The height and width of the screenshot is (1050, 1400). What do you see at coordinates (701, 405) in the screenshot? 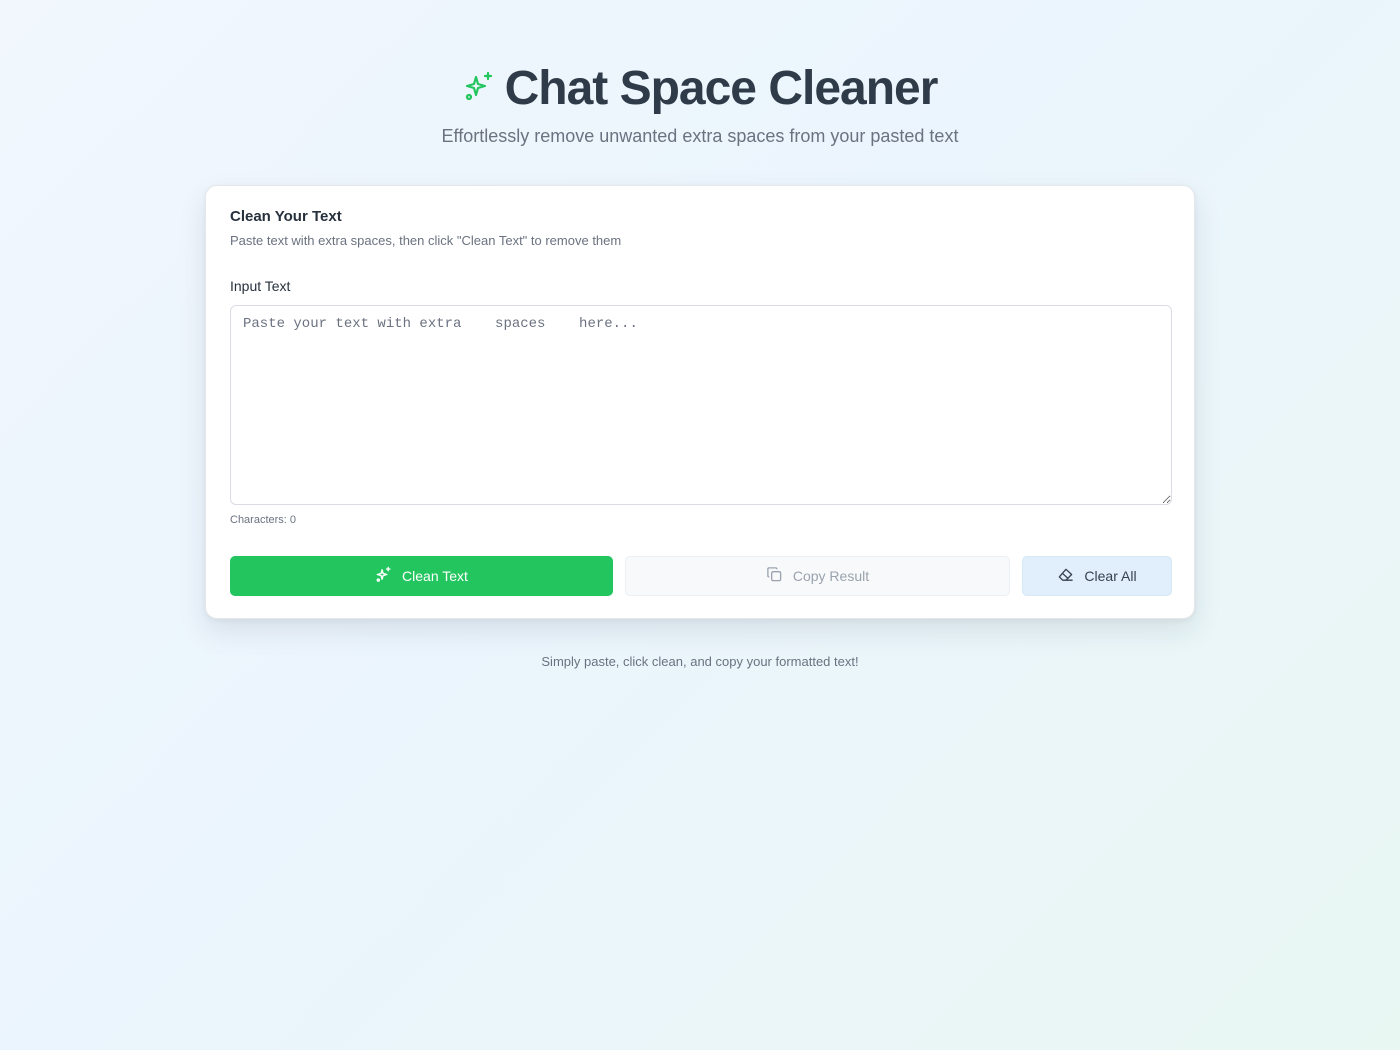
I see `input-text-area` at bounding box center [701, 405].